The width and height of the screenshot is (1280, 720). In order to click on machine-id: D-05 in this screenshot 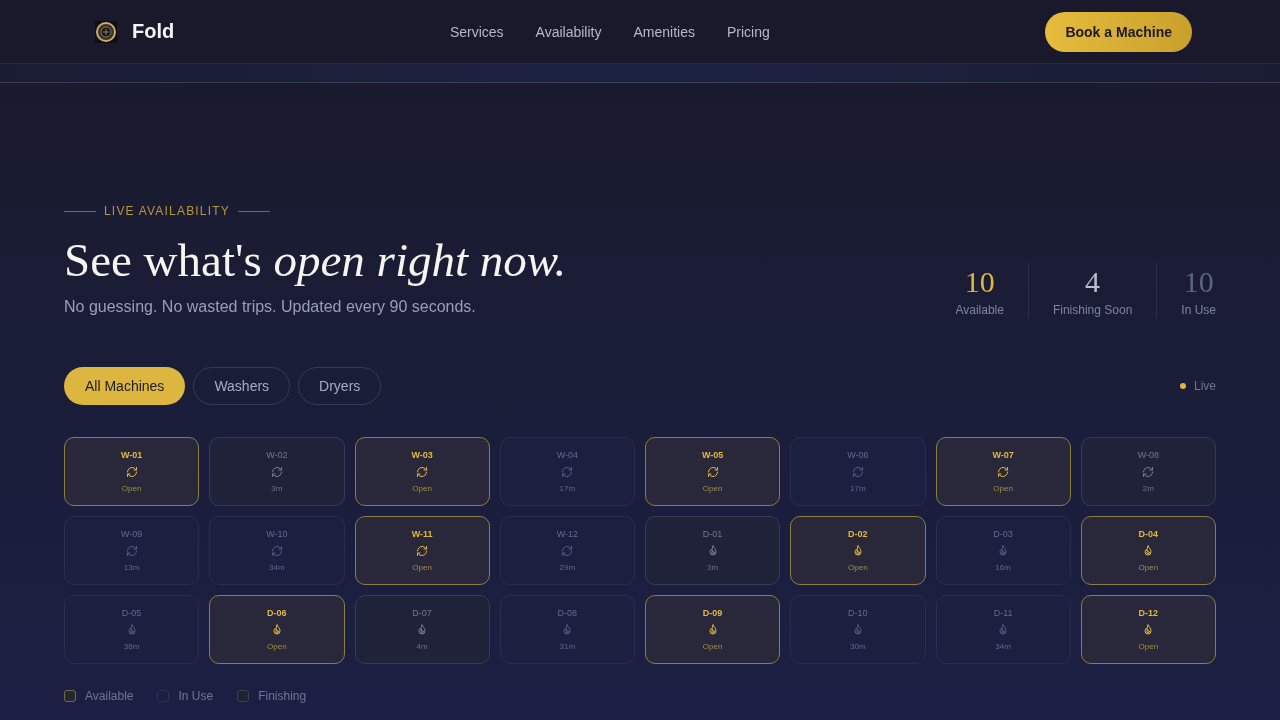, I will do `click(131, 613)`.